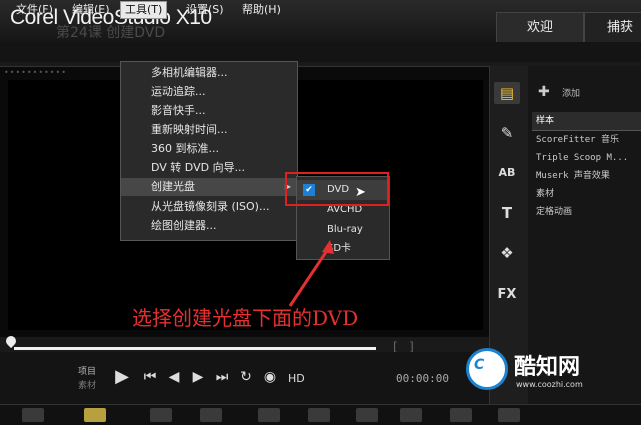 This screenshot has width=641, height=425. I want to click on previous-frame-button: ◀, so click(174, 377).